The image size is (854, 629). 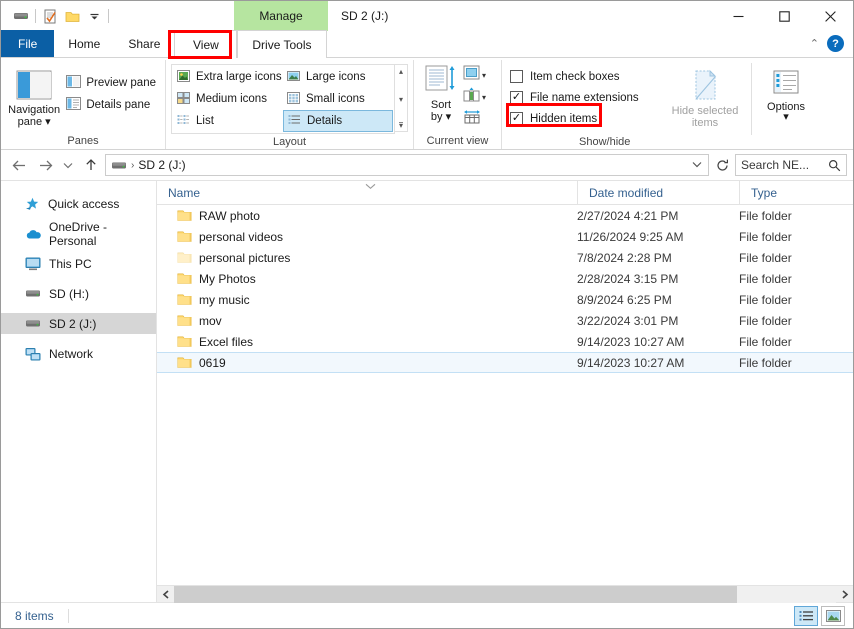 What do you see at coordinates (505, 320) in the screenshot?
I see `table-row: mov 3/22/2024 3:01 PM File folder` at bounding box center [505, 320].